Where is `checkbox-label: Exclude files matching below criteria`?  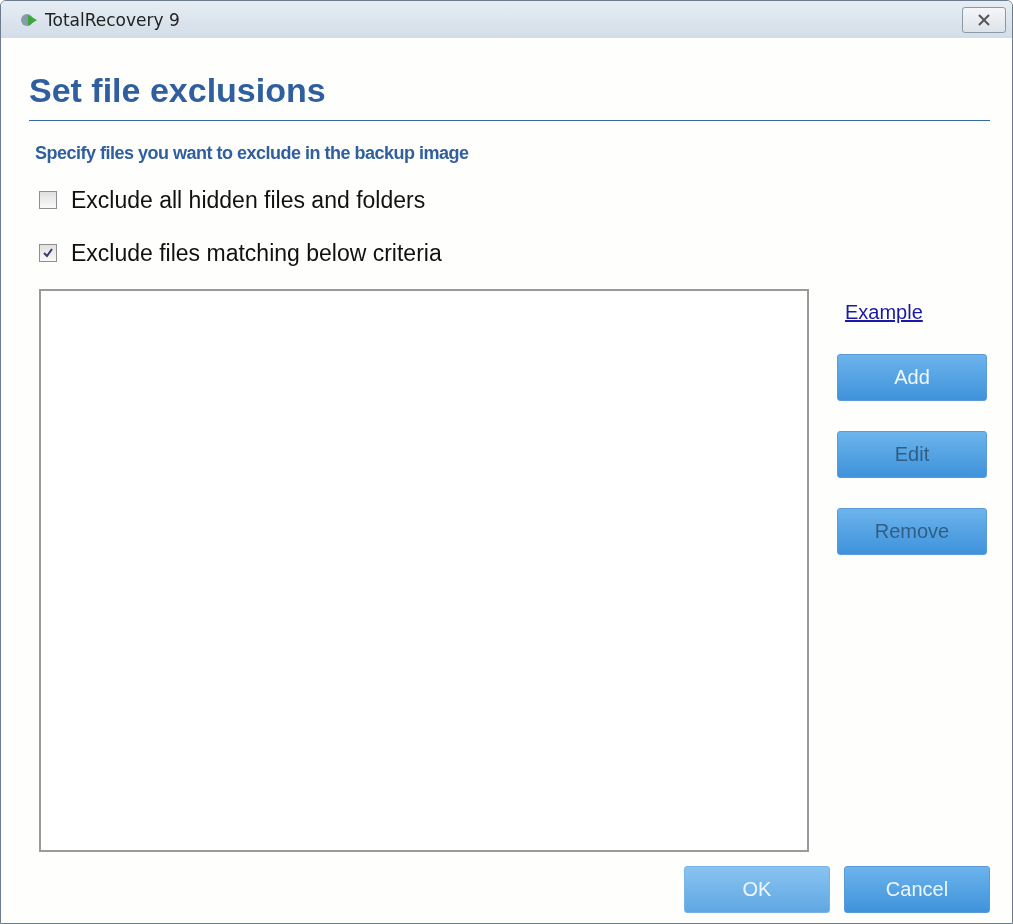
checkbox-label: Exclude files matching below criteria is located at coordinates (256, 253).